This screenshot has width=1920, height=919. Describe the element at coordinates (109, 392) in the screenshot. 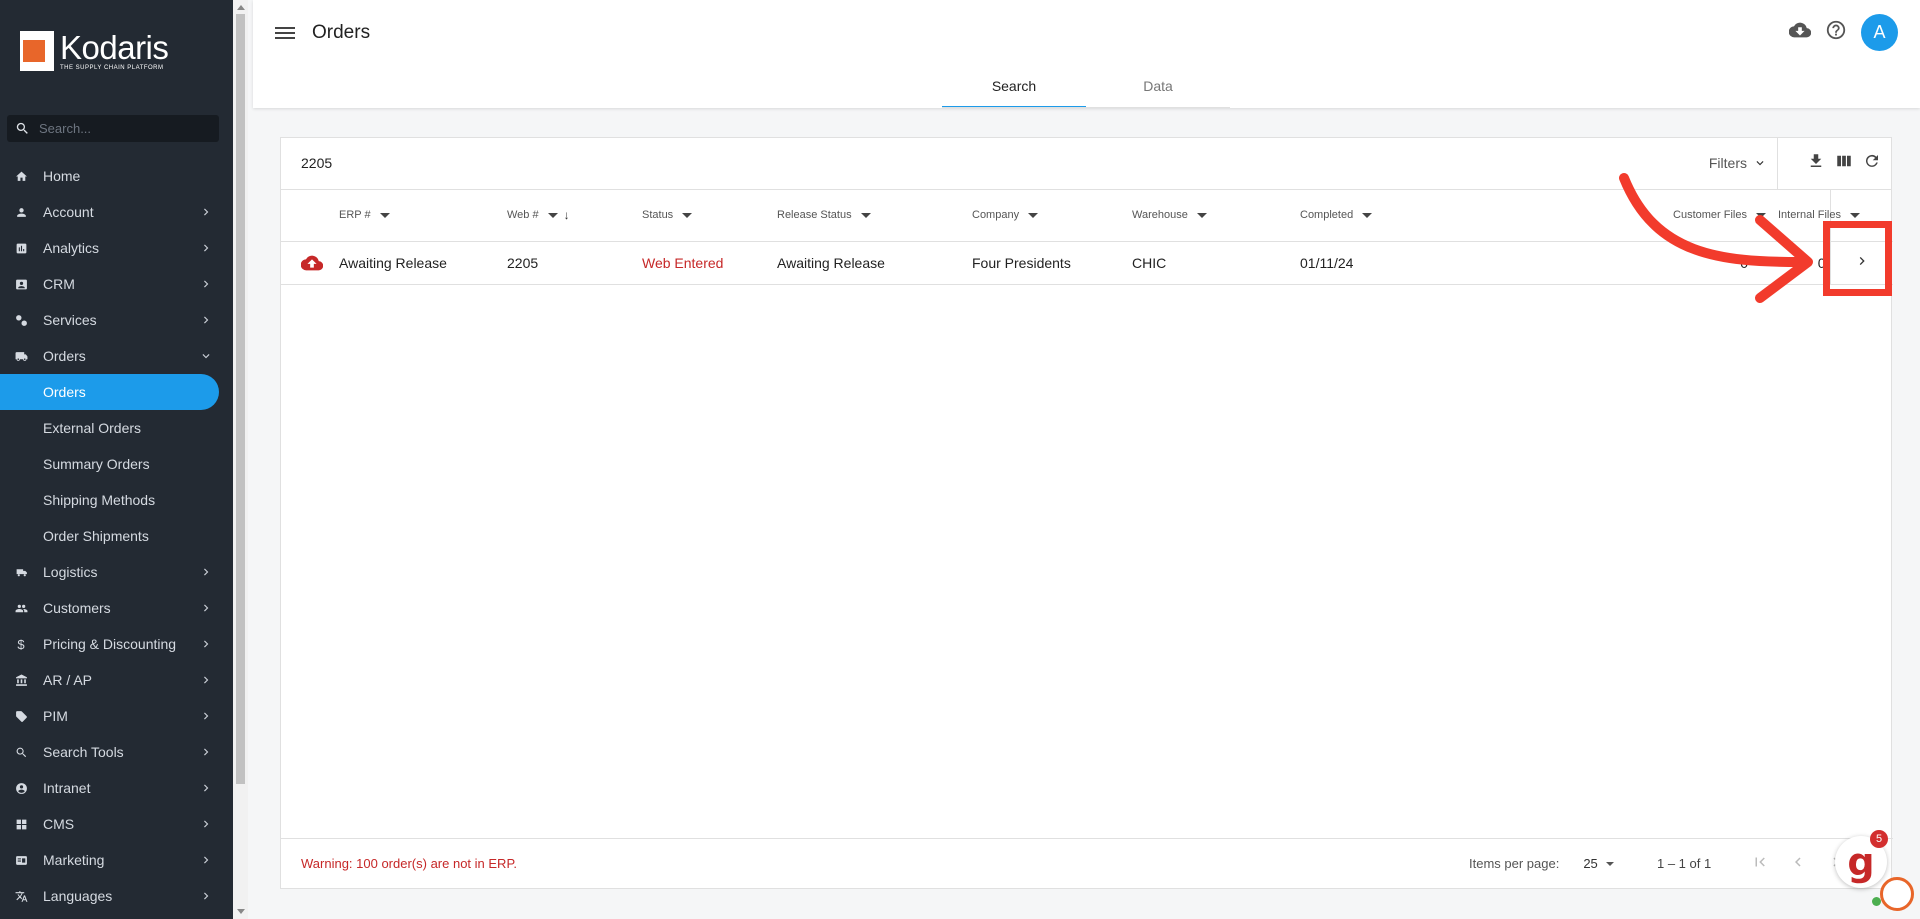

I see `sidebar-subitem-orders: Orders` at that location.